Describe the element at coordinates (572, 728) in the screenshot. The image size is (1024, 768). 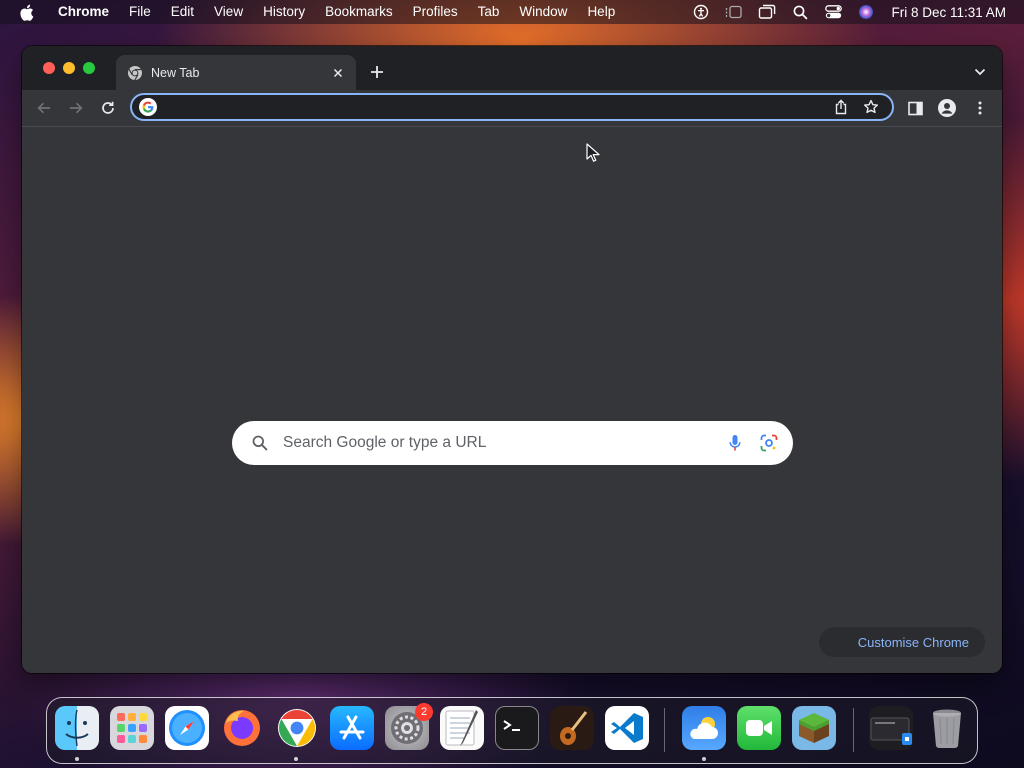
I see `garageband-icon` at that location.